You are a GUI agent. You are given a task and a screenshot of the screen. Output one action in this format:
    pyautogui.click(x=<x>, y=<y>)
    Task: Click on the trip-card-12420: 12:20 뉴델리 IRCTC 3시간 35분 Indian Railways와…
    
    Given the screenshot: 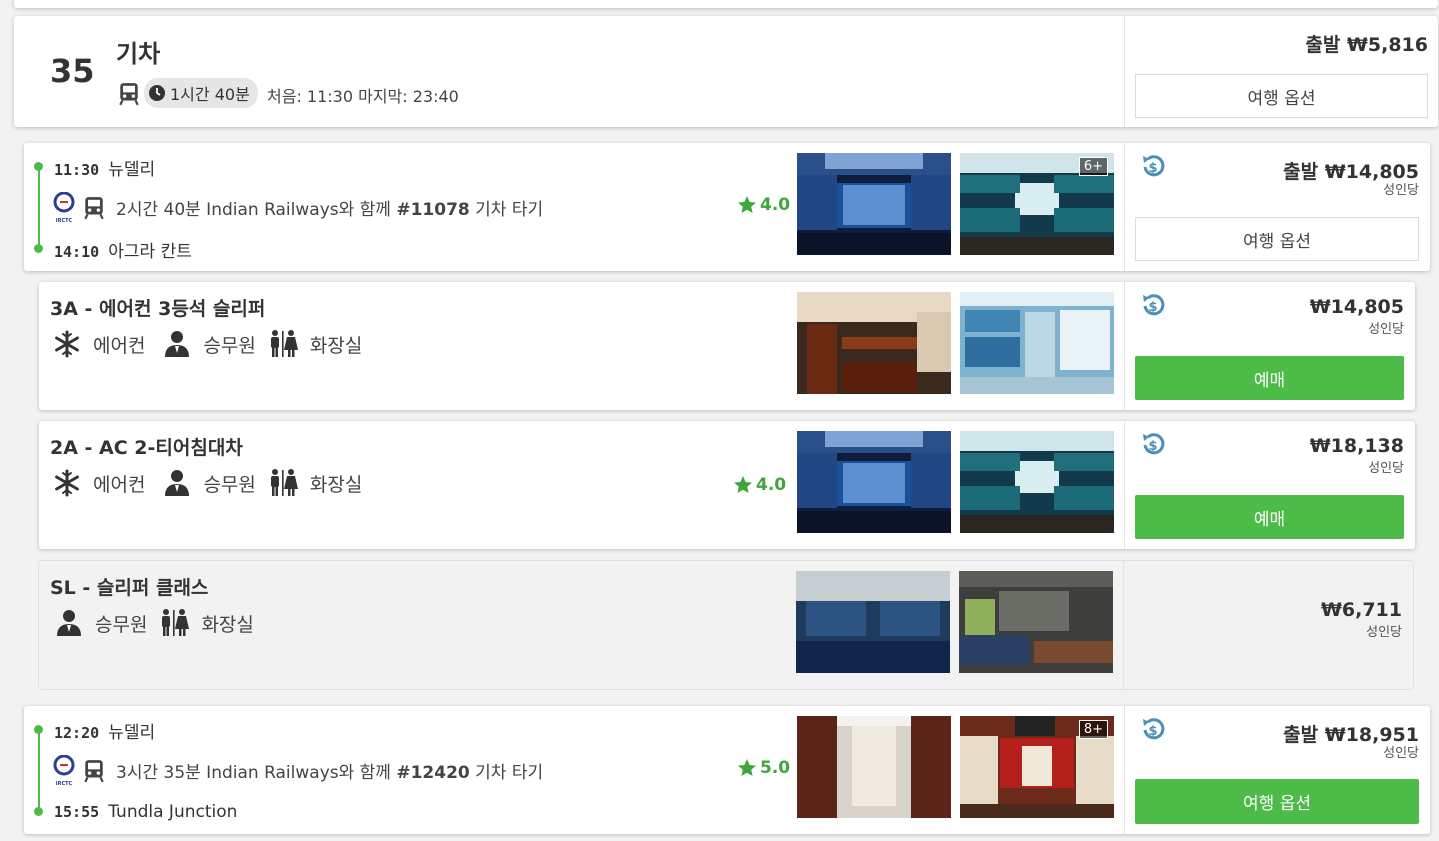 What is the action you would take?
    pyautogui.click(x=727, y=770)
    